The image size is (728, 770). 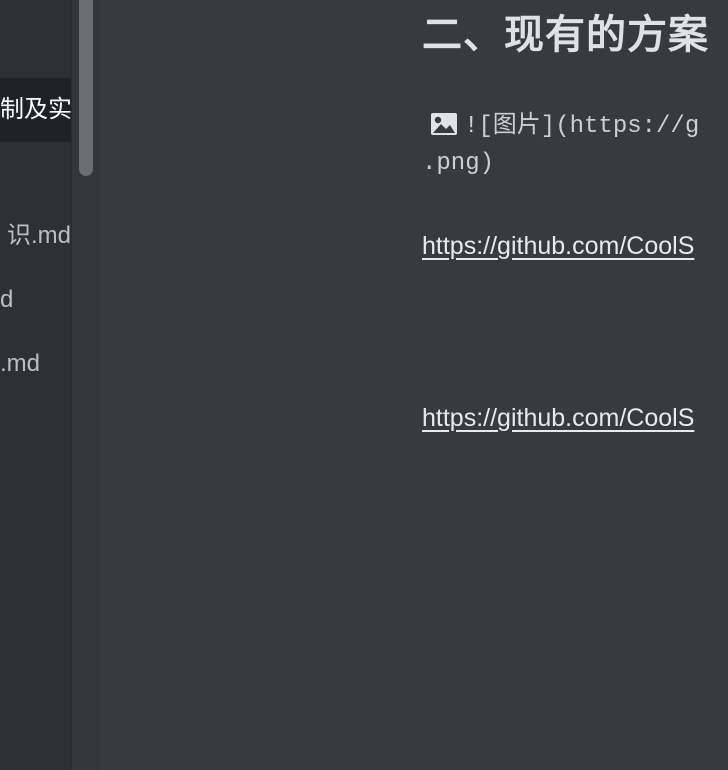 What do you see at coordinates (20, 363) in the screenshot?
I see `file-item-label: .md` at bounding box center [20, 363].